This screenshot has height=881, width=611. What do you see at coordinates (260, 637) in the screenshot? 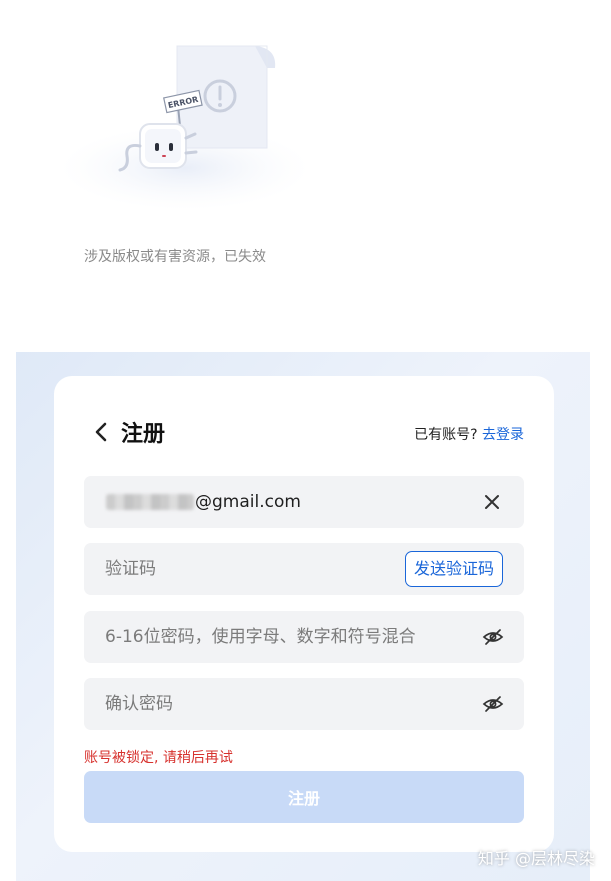
I see `password-placeholder: 6-16位密码，使用字母、数字和符号混合` at bounding box center [260, 637].